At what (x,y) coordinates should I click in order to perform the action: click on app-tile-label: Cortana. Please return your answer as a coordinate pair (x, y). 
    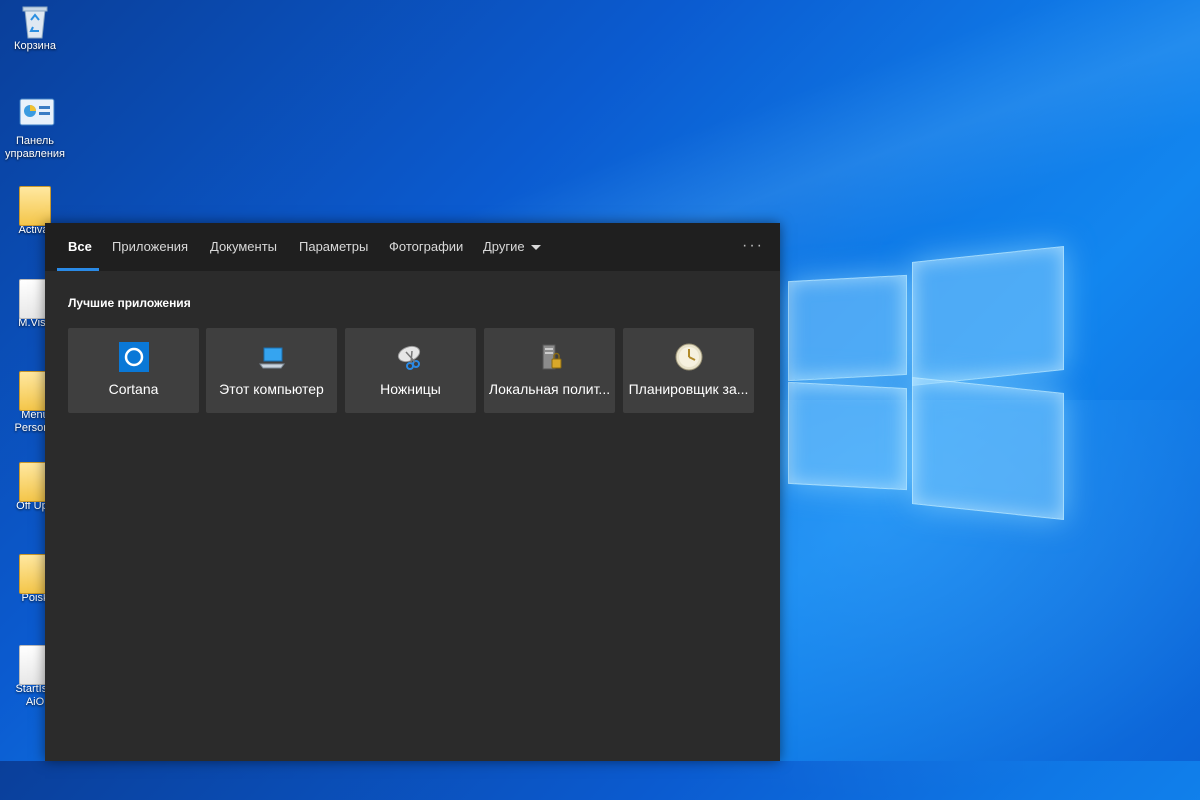
    Looking at the image, I should click on (133, 389).